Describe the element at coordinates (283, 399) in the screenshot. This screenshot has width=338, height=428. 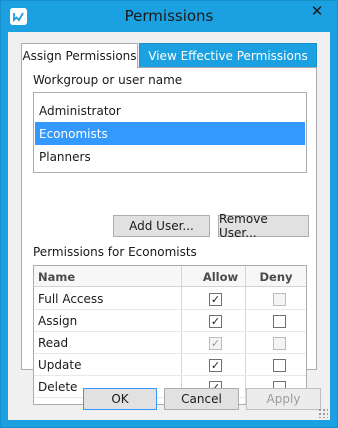
I see `apply-button: Apply` at that location.